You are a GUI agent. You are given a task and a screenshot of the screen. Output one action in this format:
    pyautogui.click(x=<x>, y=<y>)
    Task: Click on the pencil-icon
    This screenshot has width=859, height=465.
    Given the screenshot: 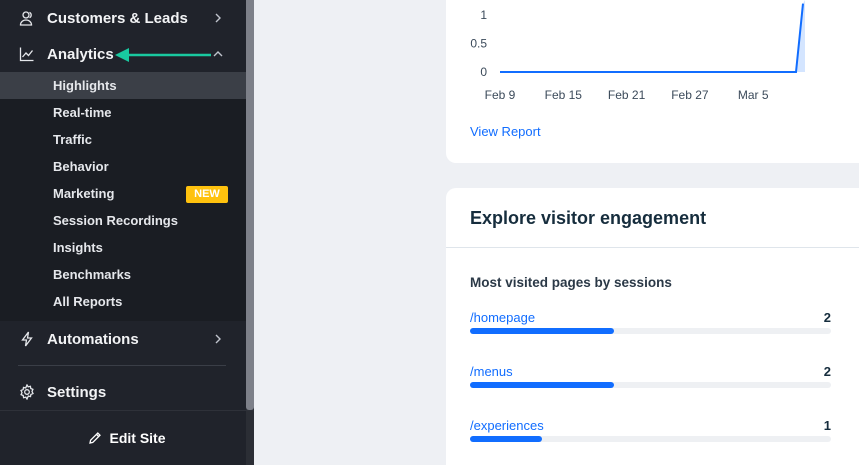 What is the action you would take?
    pyautogui.click(x=95, y=438)
    